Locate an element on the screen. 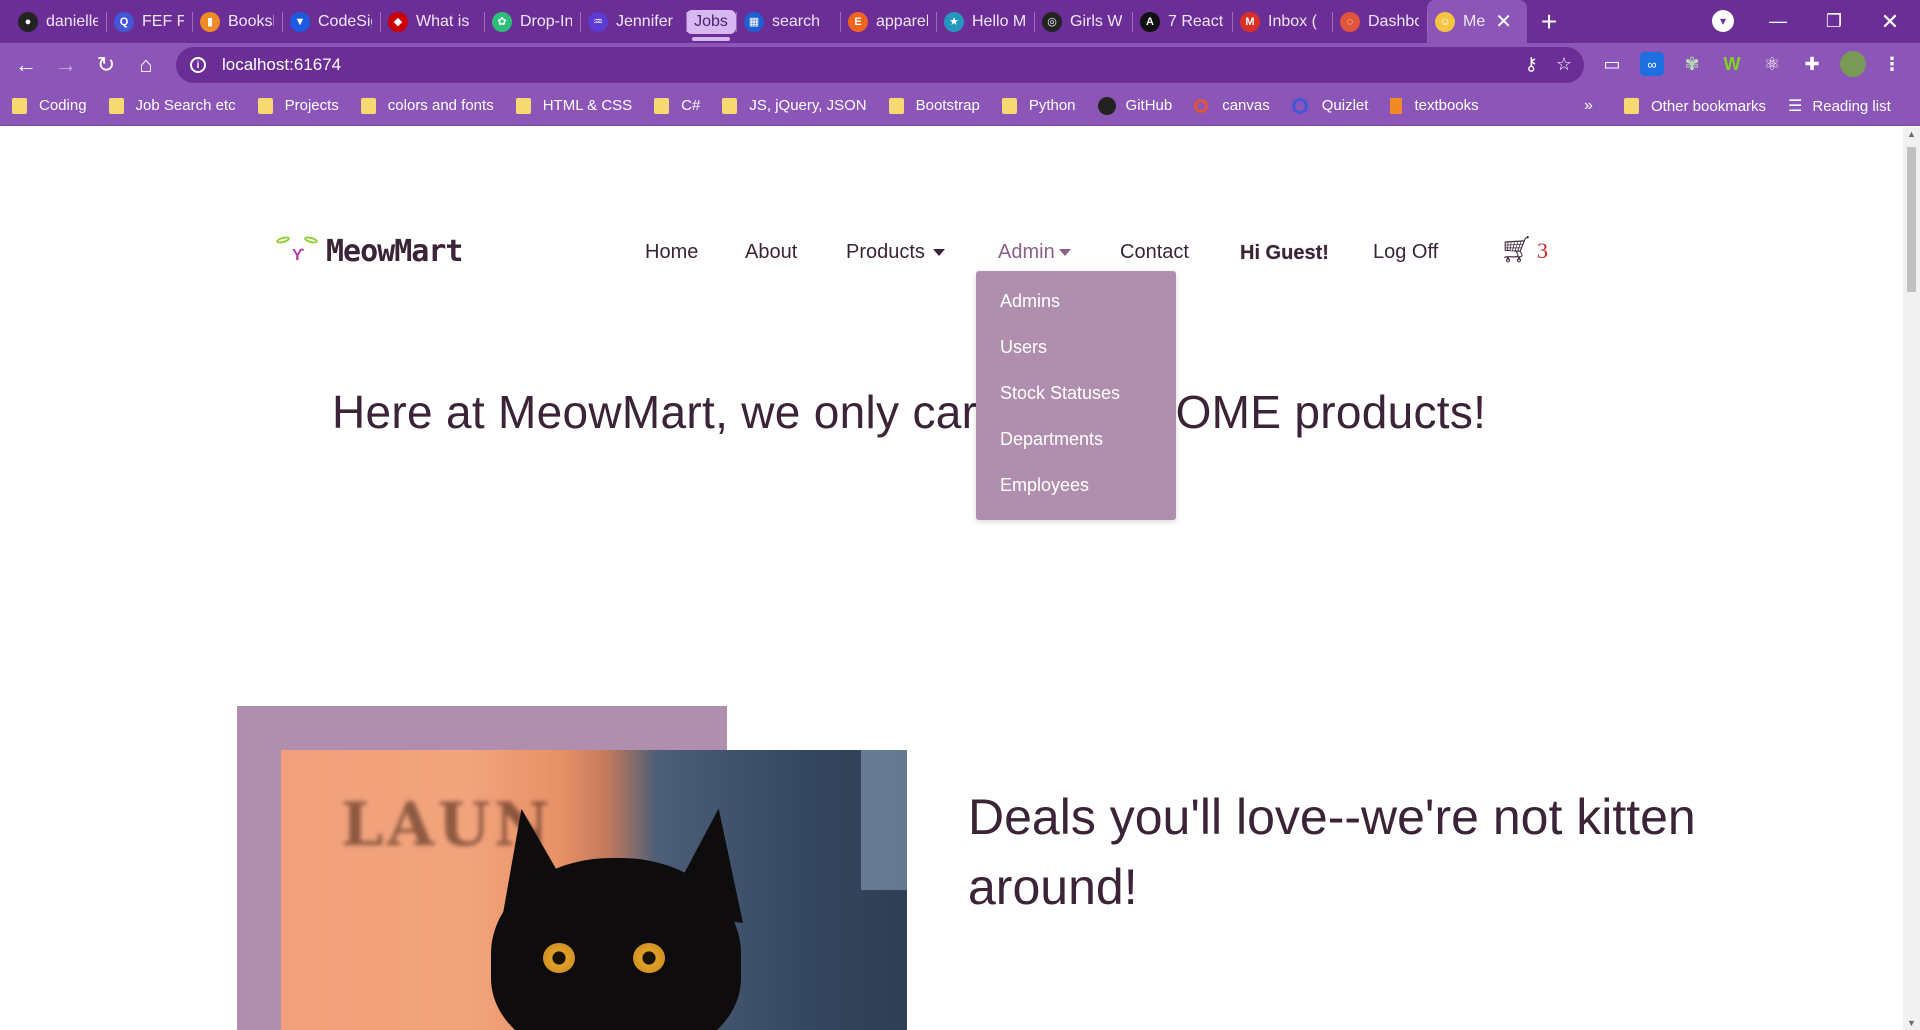  nav-admin: Admin is located at coordinates (1034, 252).